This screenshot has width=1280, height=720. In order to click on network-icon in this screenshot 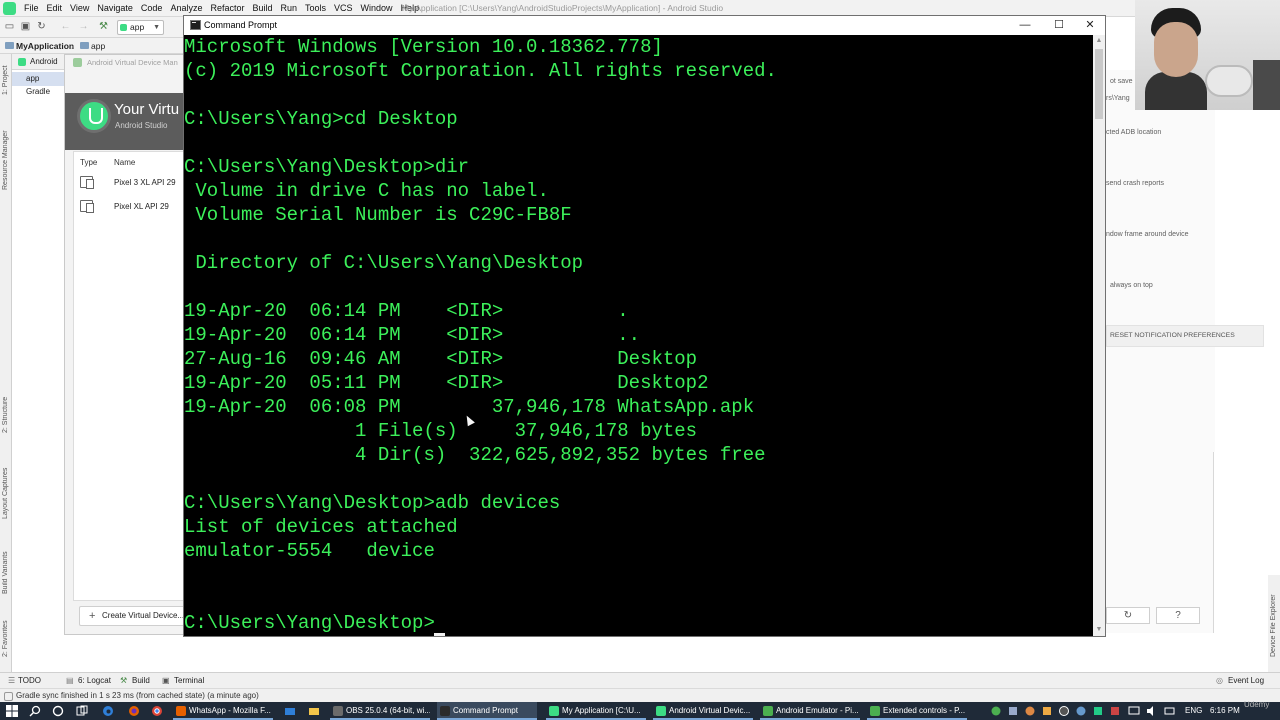, I will do `click(1134, 711)`.